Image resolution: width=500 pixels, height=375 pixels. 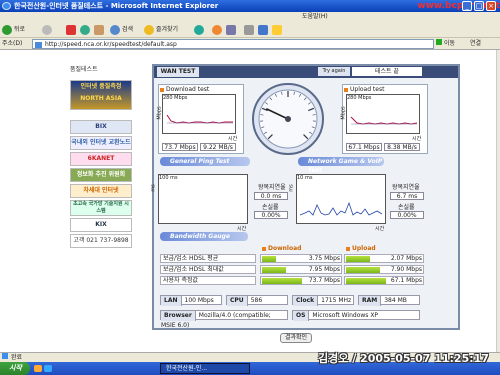 I want to click on upload-mbps: 67.1 Mbps, so click(x=364, y=147).